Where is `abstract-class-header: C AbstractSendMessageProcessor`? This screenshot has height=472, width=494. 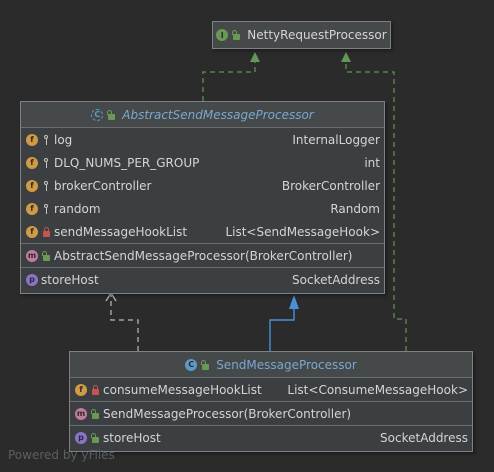
abstract-class-header: C AbstractSendMessageProcessor is located at coordinates (202, 115).